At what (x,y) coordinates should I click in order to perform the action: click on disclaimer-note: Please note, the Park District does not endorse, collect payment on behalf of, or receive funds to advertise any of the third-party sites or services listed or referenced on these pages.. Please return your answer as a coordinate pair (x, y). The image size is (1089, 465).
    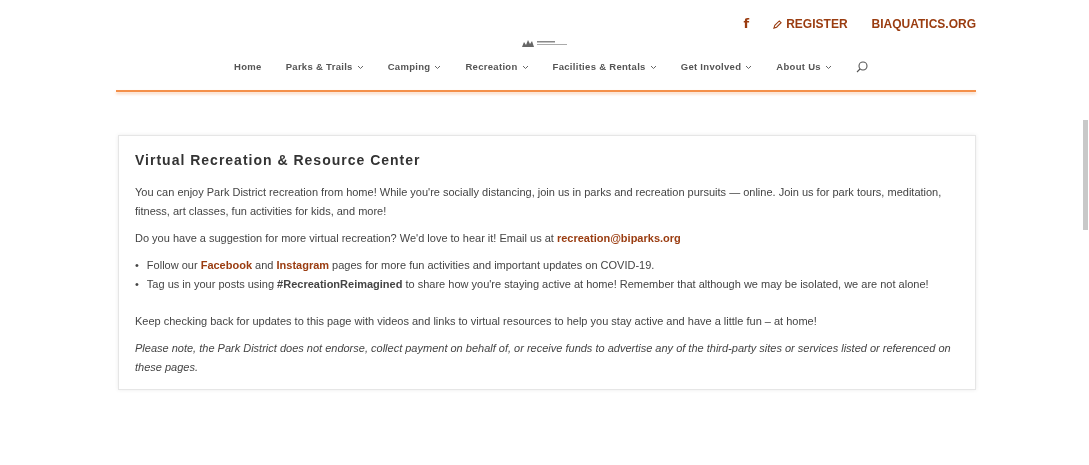
    Looking at the image, I should click on (543, 358).